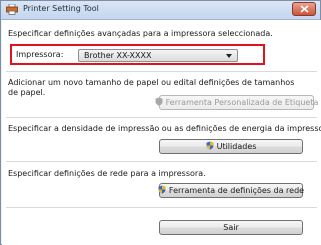  What do you see at coordinates (27, 92) in the screenshot?
I see `paper-description-line2: de papel.` at bounding box center [27, 92].